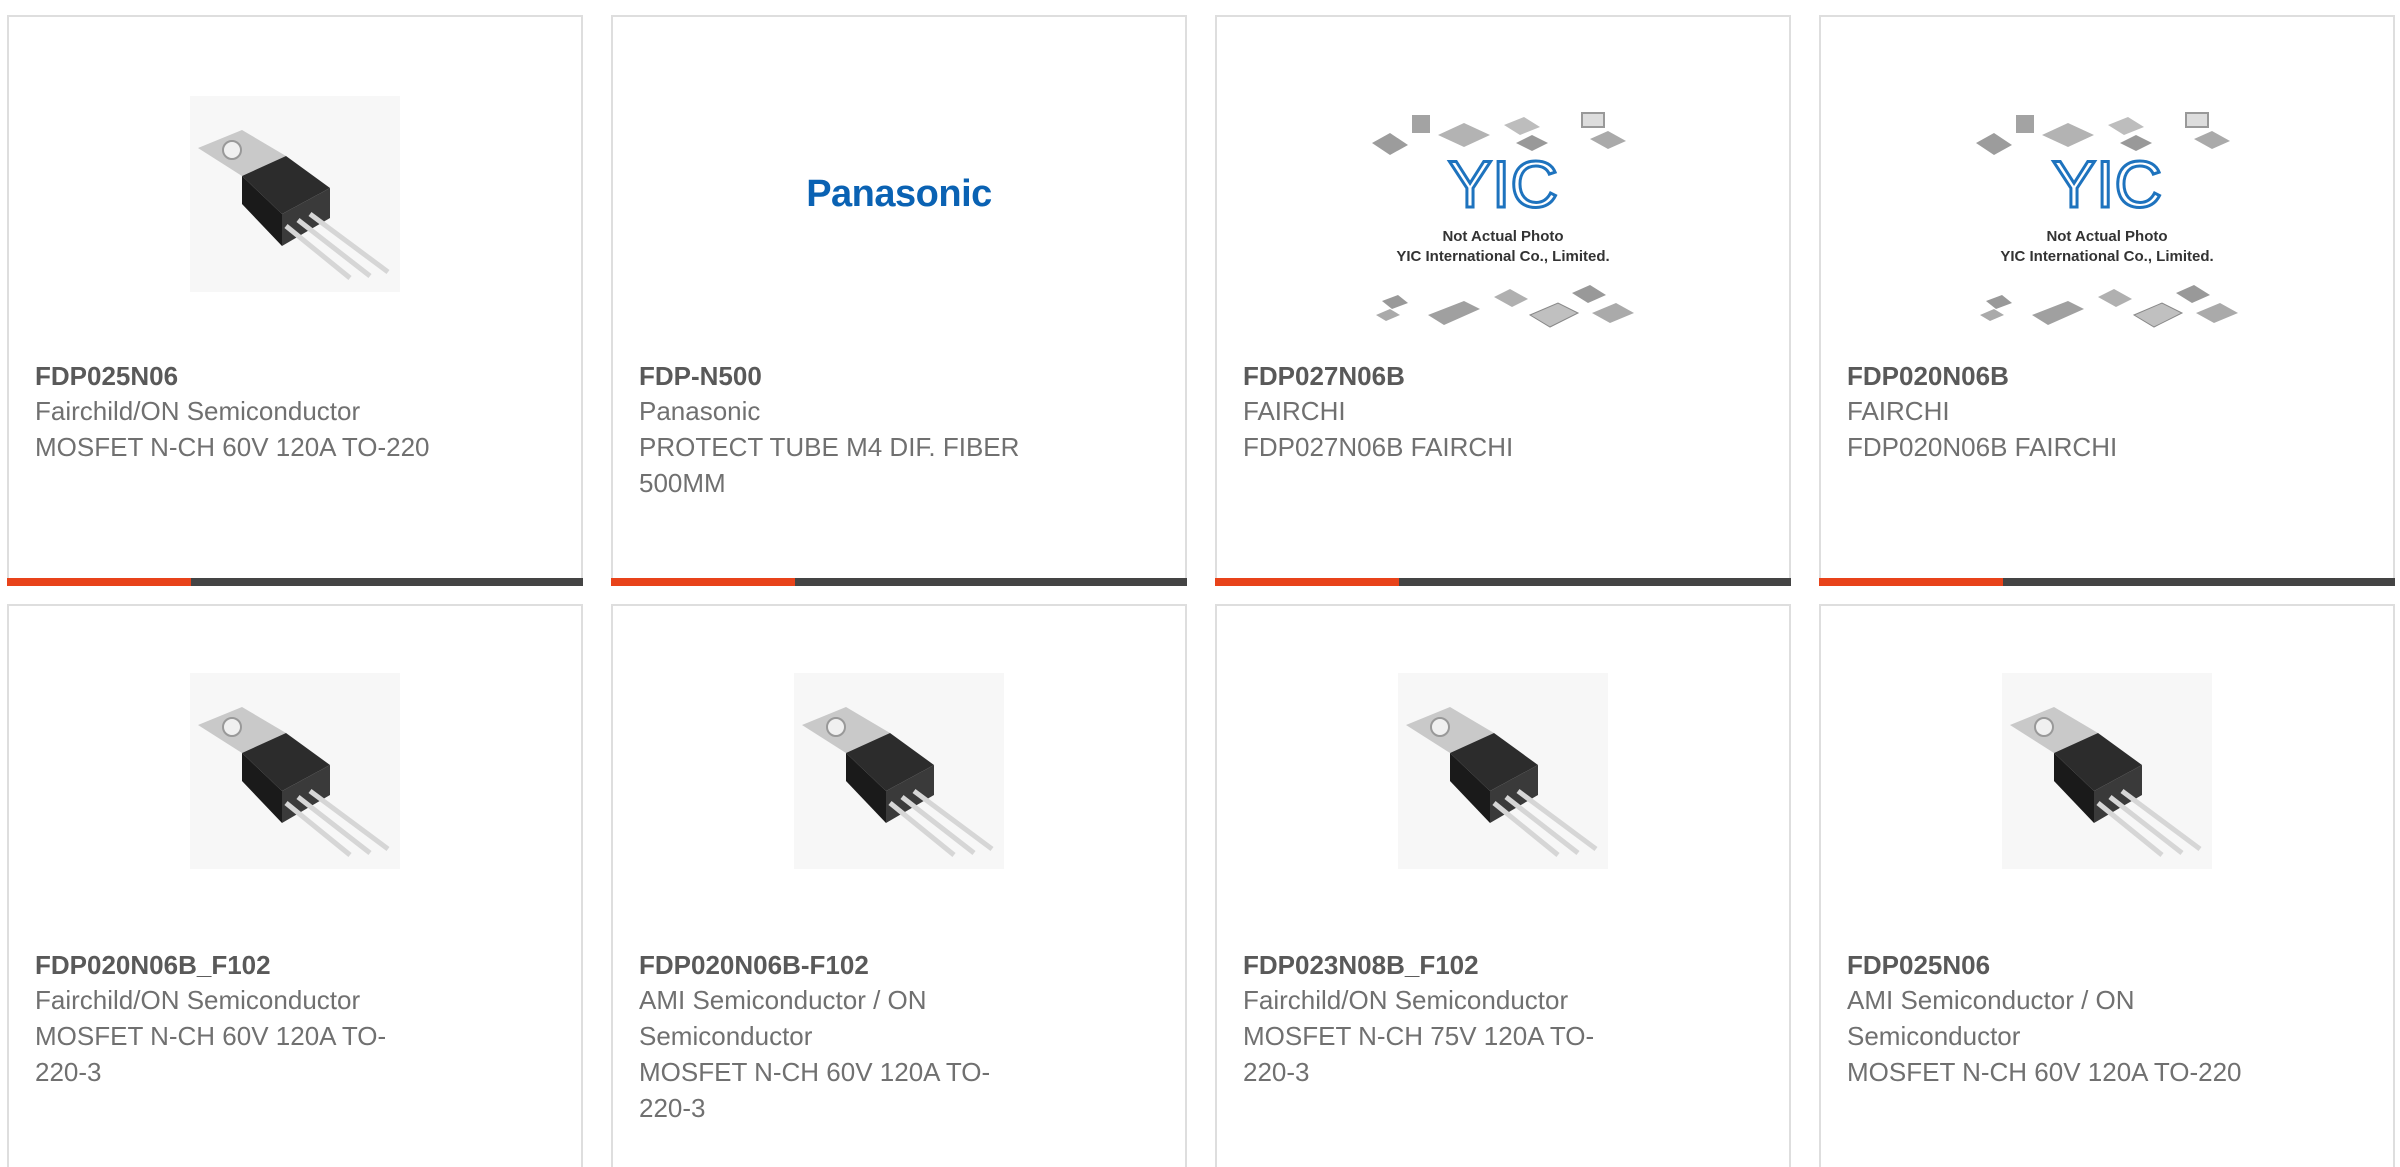 This screenshot has height=1167, width=2400. Describe the element at coordinates (839, 965) in the screenshot. I see `part-number: FDP020N06B-F102` at that location.